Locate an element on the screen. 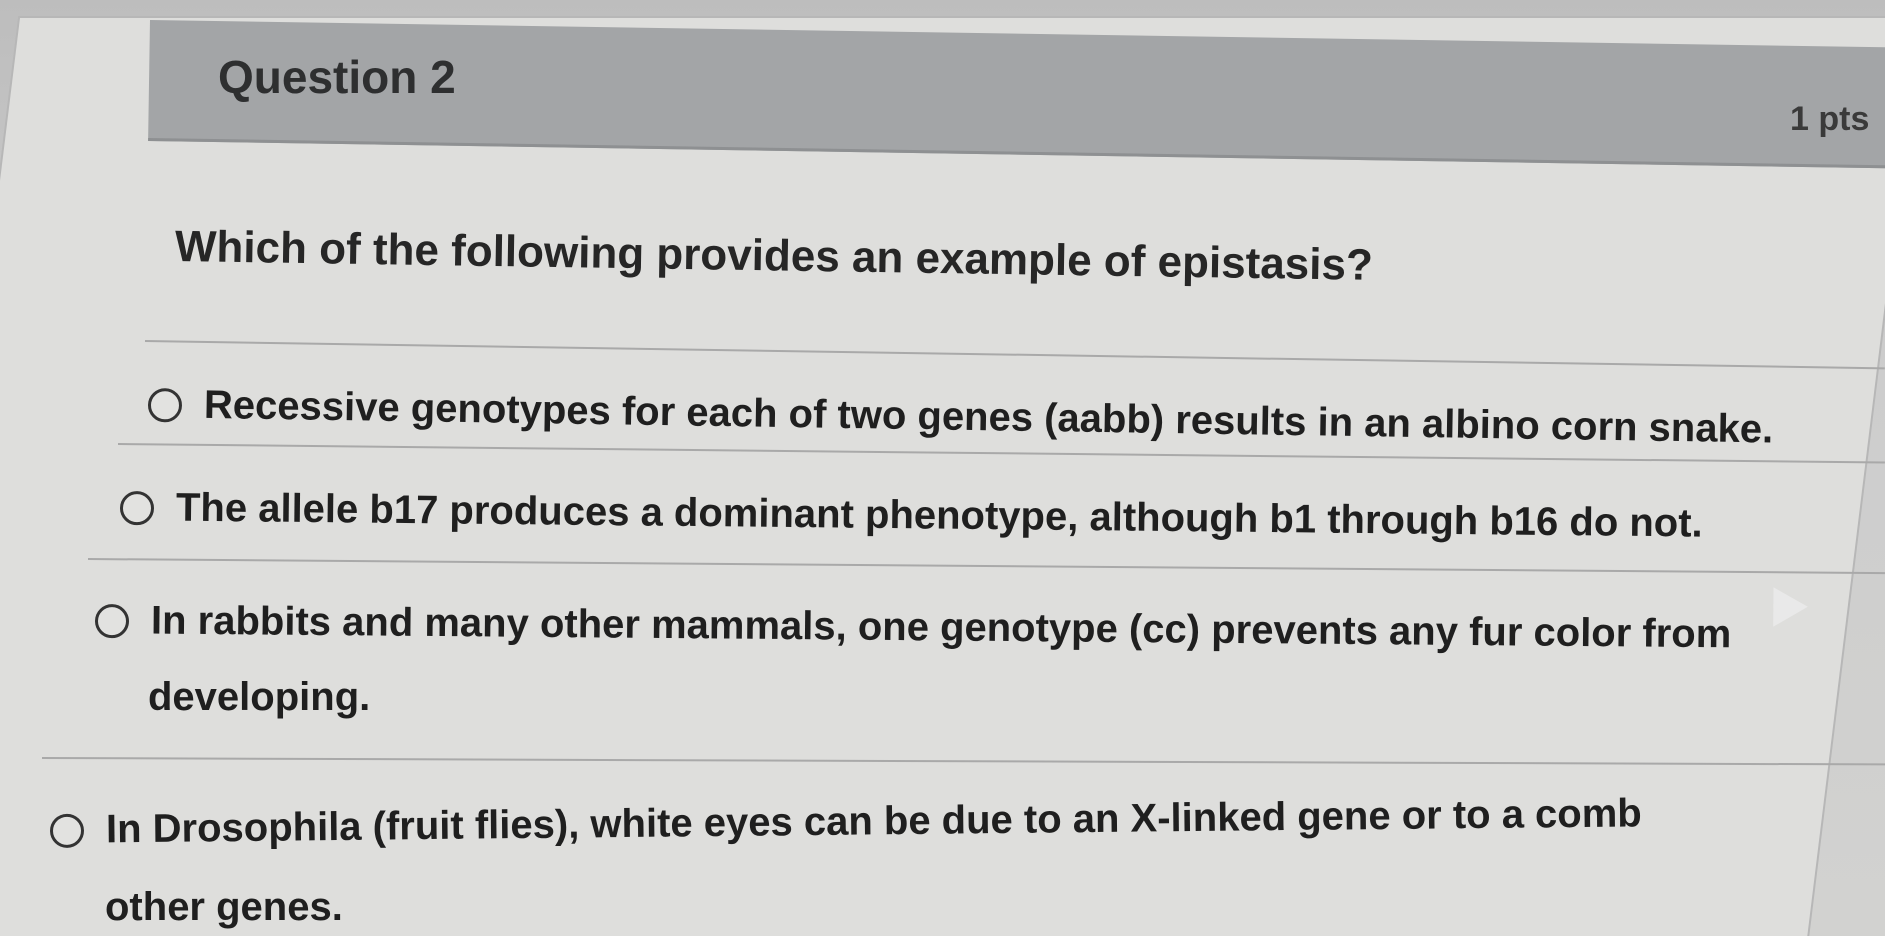  points-label: 1 pts is located at coordinates (1830, 119).